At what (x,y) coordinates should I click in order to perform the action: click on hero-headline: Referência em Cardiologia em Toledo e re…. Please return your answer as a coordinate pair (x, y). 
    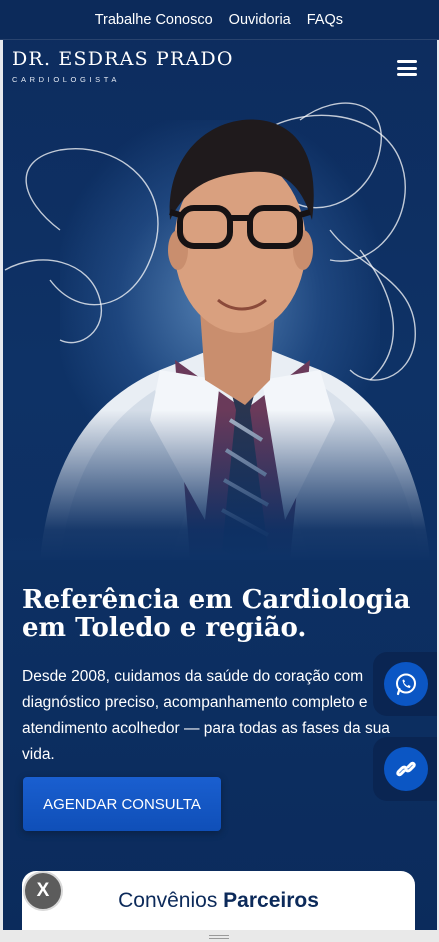
    Looking at the image, I should click on (216, 614).